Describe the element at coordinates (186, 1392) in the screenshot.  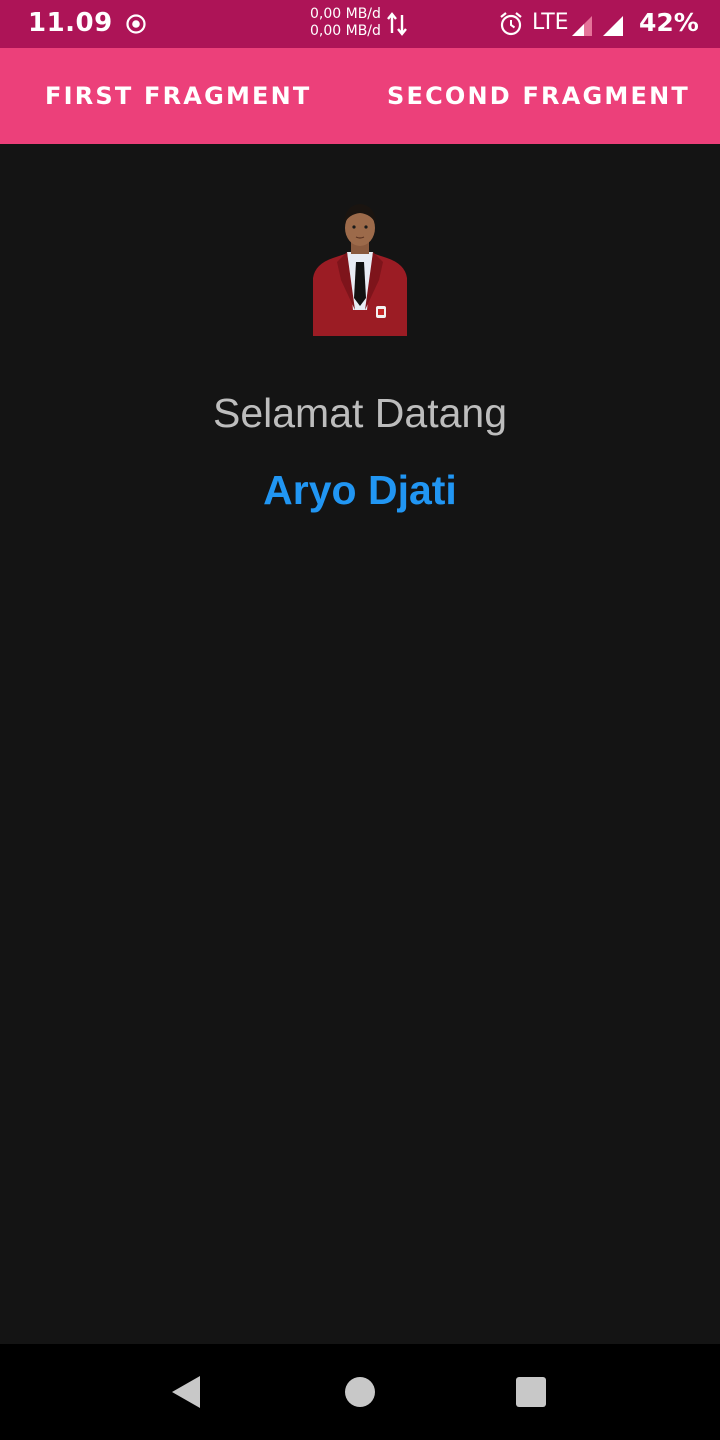
I see `back-triangle-icon` at that location.